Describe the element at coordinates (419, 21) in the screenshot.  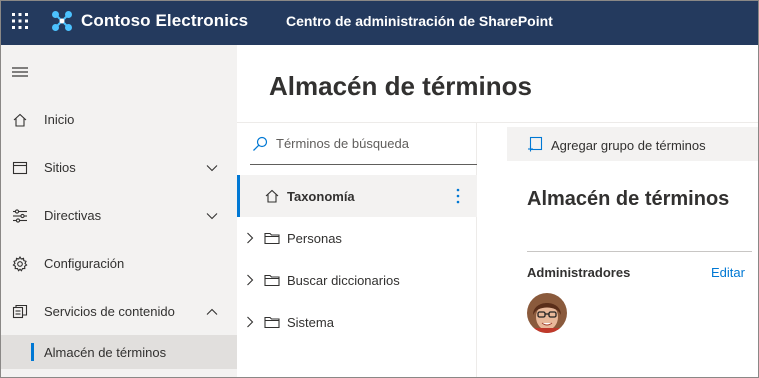
I see `app-title: Centro de administración de SharePoint` at that location.